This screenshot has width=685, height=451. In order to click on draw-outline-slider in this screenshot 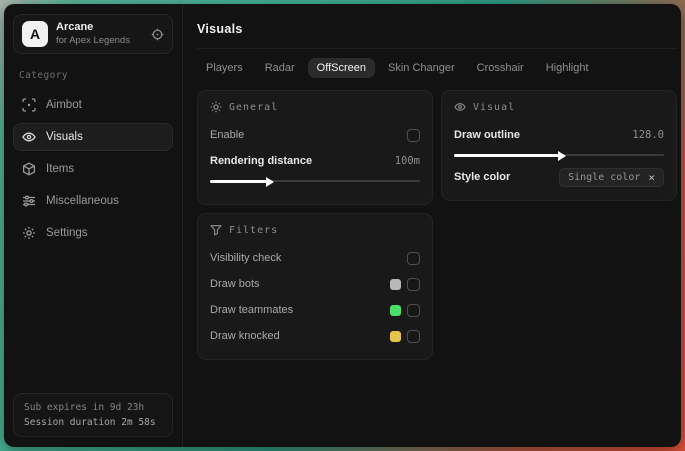, I will do `click(559, 155)`.